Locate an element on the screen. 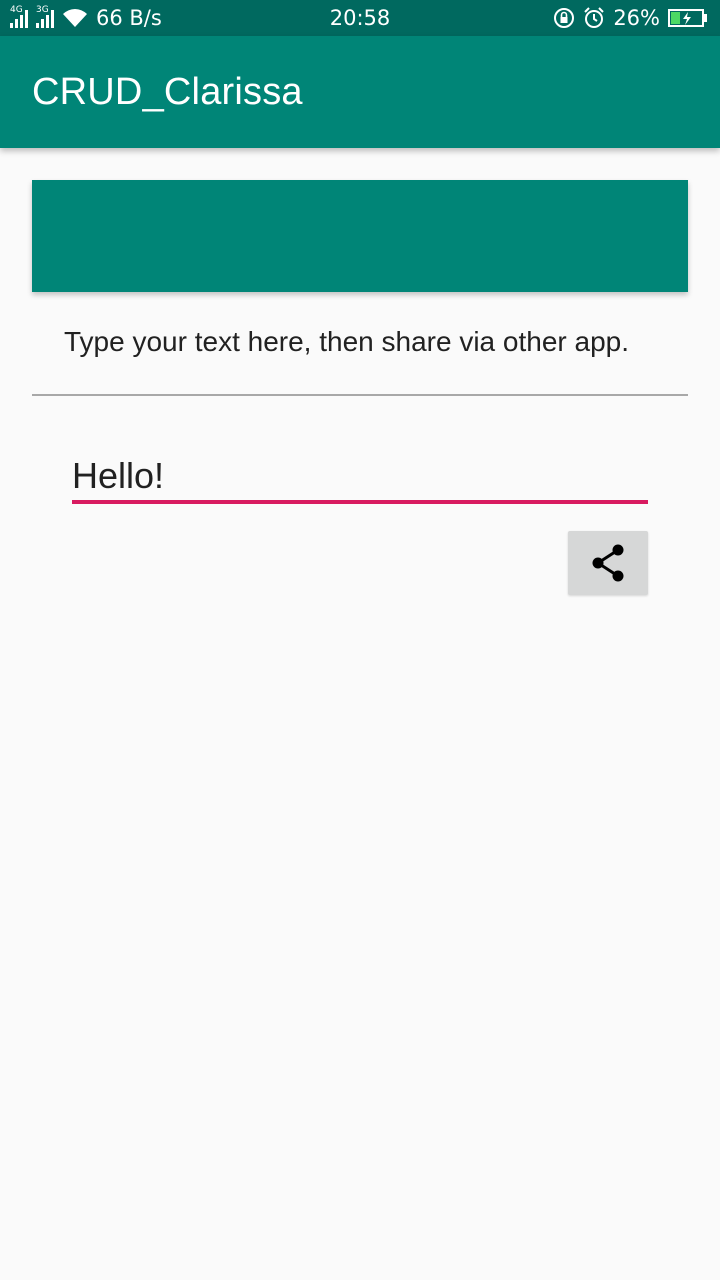 This screenshot has height=1280, width=720. share-text-input is located at coordinates (360, 476).